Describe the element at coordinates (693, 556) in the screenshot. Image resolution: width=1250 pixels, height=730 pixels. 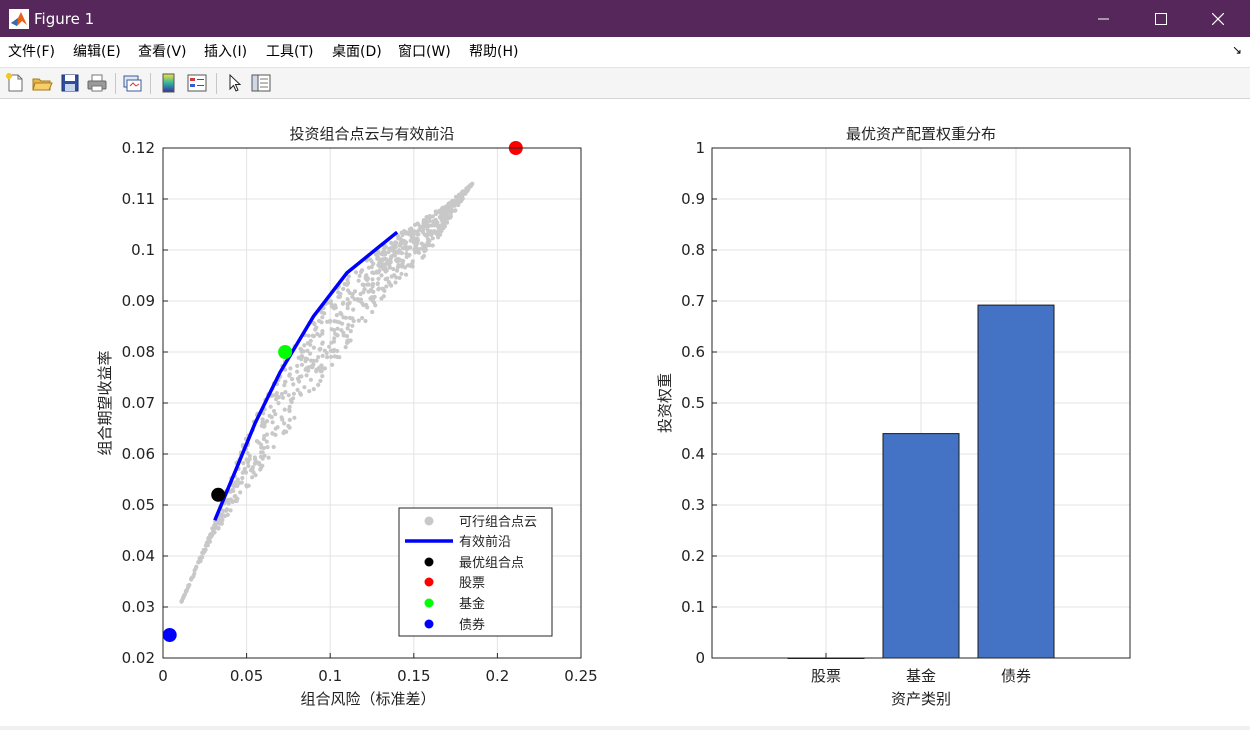
I see `y-tick-label: 0.2` at that location.